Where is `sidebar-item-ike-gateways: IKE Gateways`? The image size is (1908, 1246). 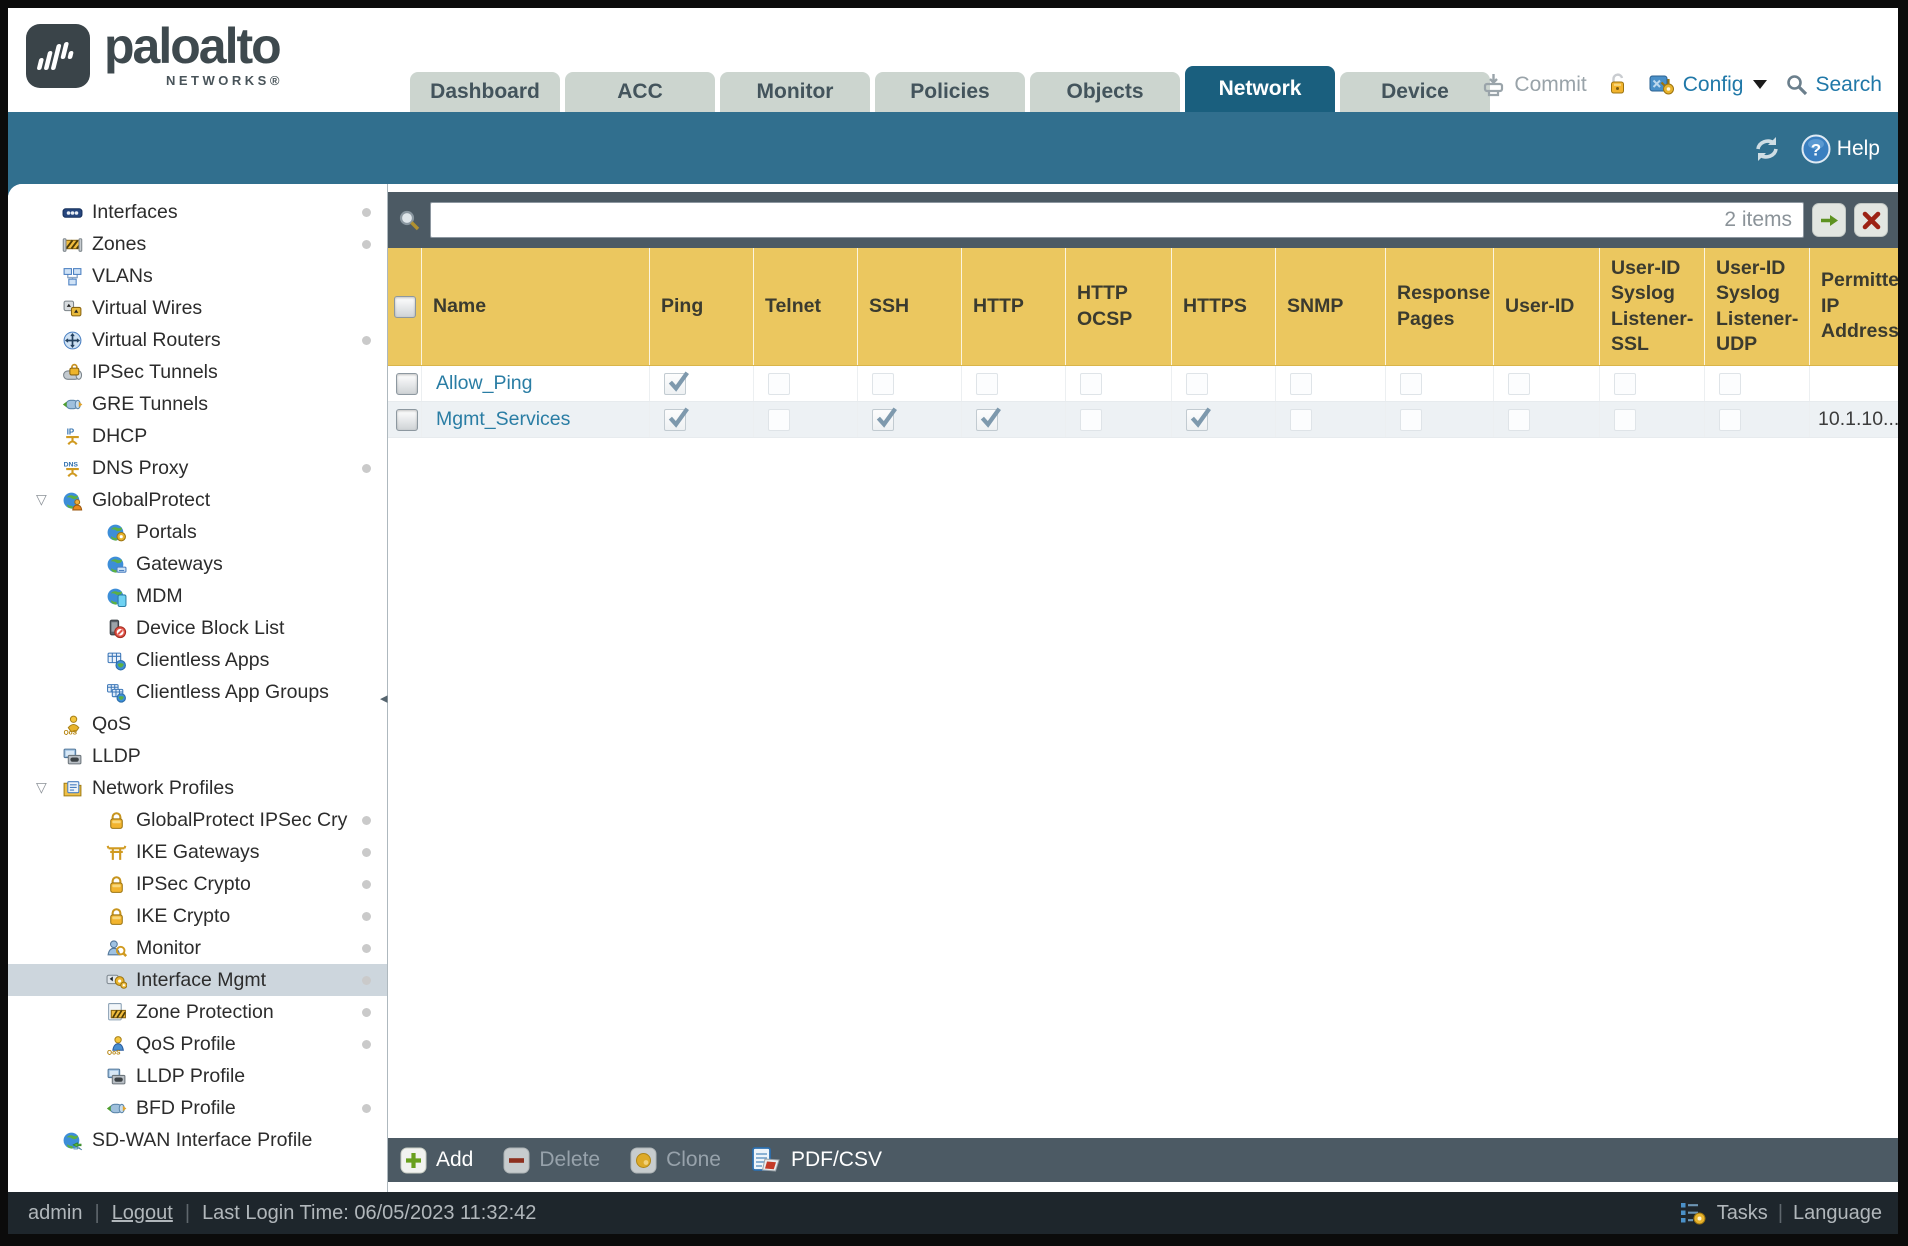 sidebar-item-ike-gateways: IKE Gateways is located at coordinates (197, 852).